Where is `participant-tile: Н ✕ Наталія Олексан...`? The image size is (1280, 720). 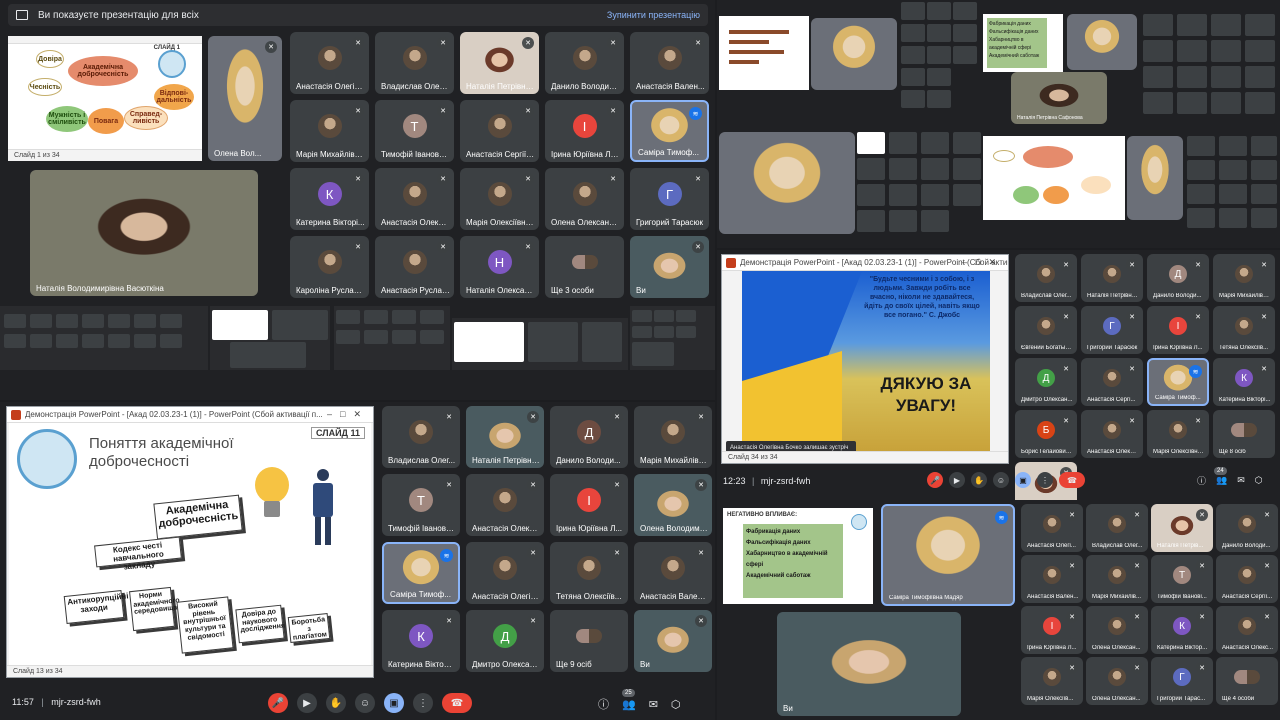
participant-tile: Н ✕ Наталія Олексан... is located at coordinates (499, 267).